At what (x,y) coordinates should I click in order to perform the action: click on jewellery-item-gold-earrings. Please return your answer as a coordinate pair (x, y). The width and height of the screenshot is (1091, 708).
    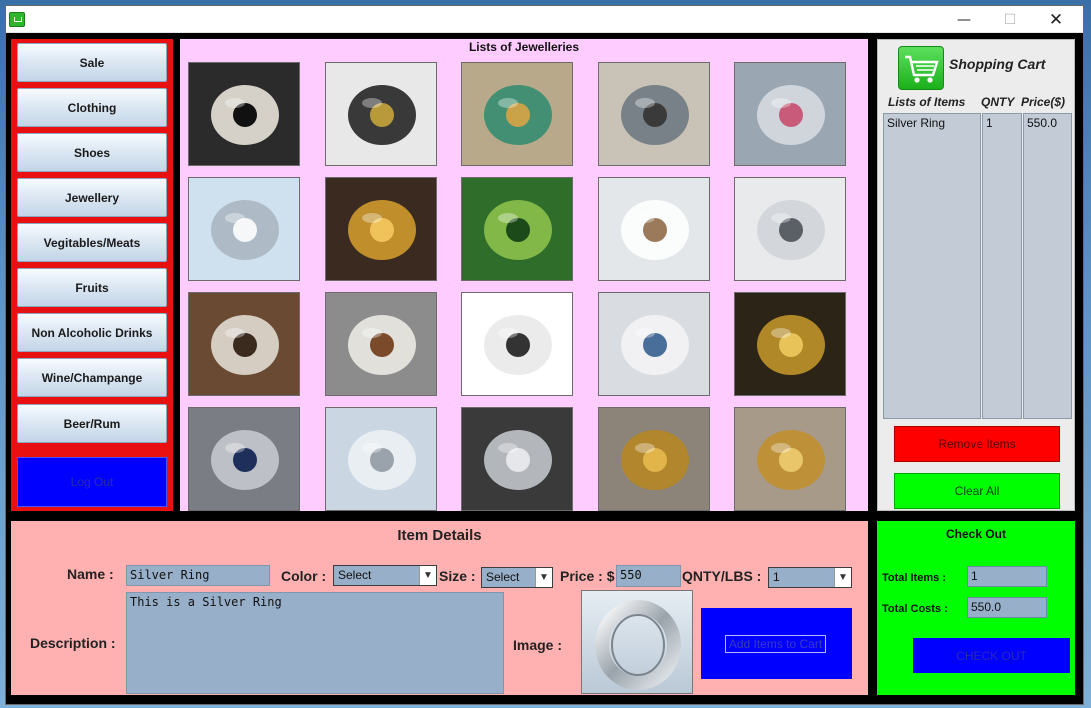
    Looking at the image, I should click on (653, 459).